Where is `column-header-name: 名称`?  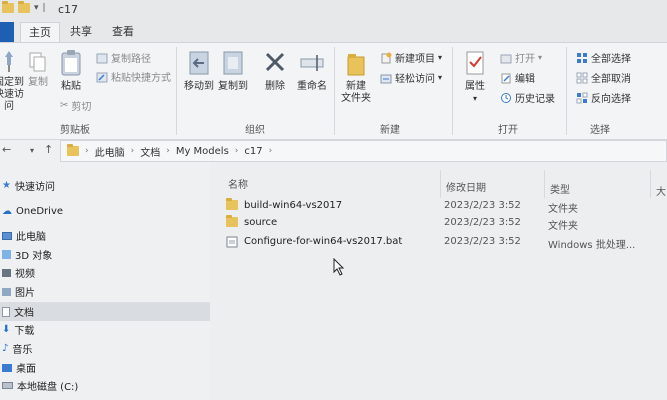 column-header-name: 名称 is located at coordinates (238, 183).